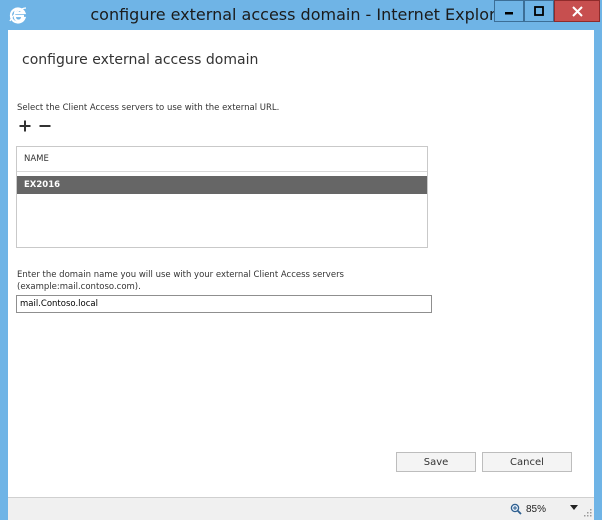 This screenshot has height=520, width=602. I want to click on close-button, so click(577, 11).